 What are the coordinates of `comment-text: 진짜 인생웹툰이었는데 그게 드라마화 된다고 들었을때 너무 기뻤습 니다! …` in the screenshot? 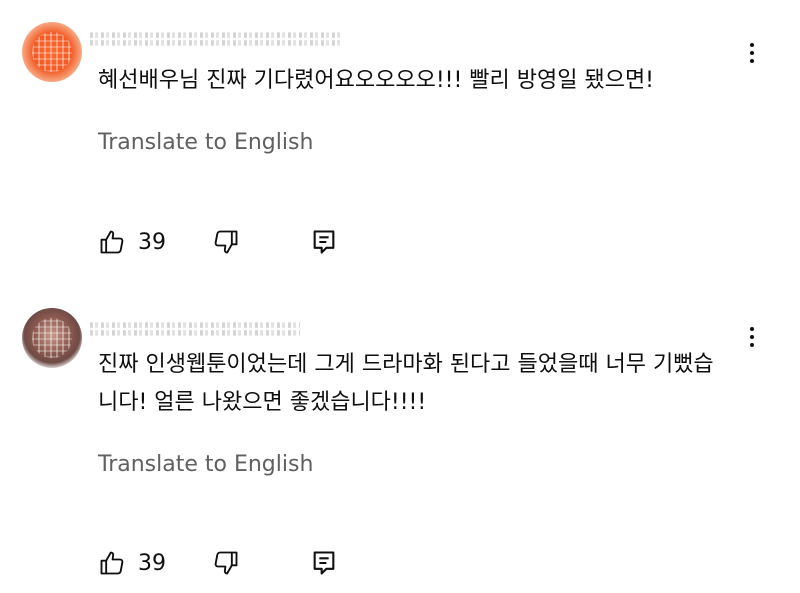 It's located at (406, 383).